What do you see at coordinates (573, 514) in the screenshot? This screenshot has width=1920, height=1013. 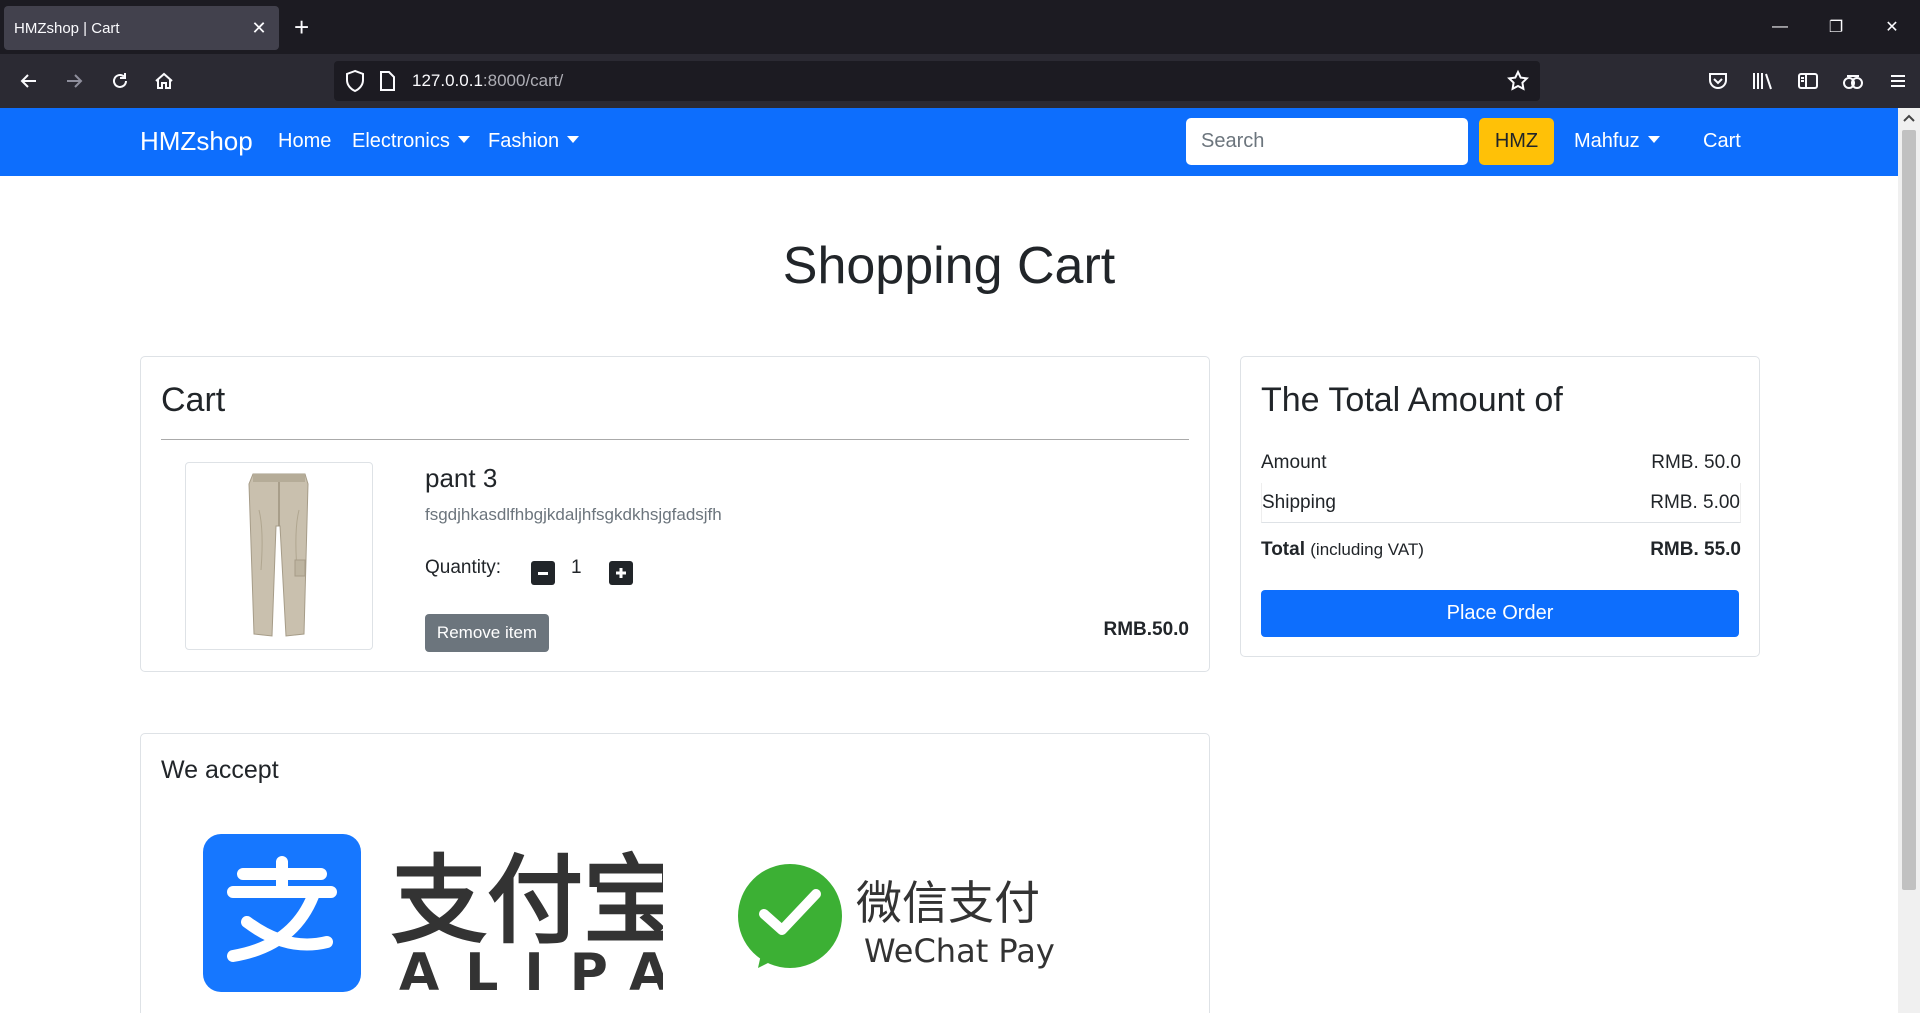 I see `product-description: fsgdjhkasdlfhbgjkdaljhfsgkdkhsjgfadsjfh` at bounding box center [573, 514].